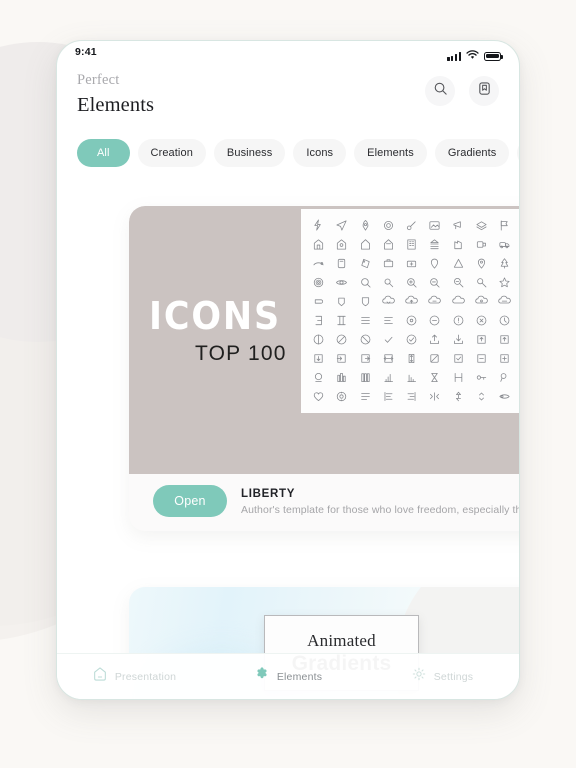  Describe the element at coordinates (145, 676) in the screenshot. I see `nav-label-presentation: Presentation` at that location.